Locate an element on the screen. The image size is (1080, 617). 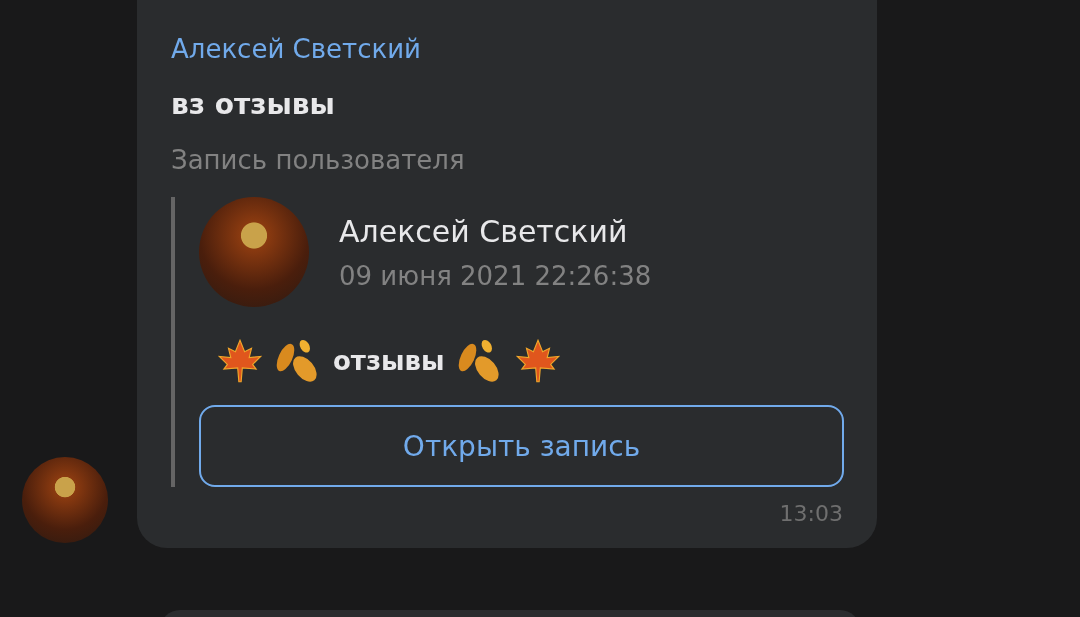
post-text: отзывы is located at coordinates (389, 361).